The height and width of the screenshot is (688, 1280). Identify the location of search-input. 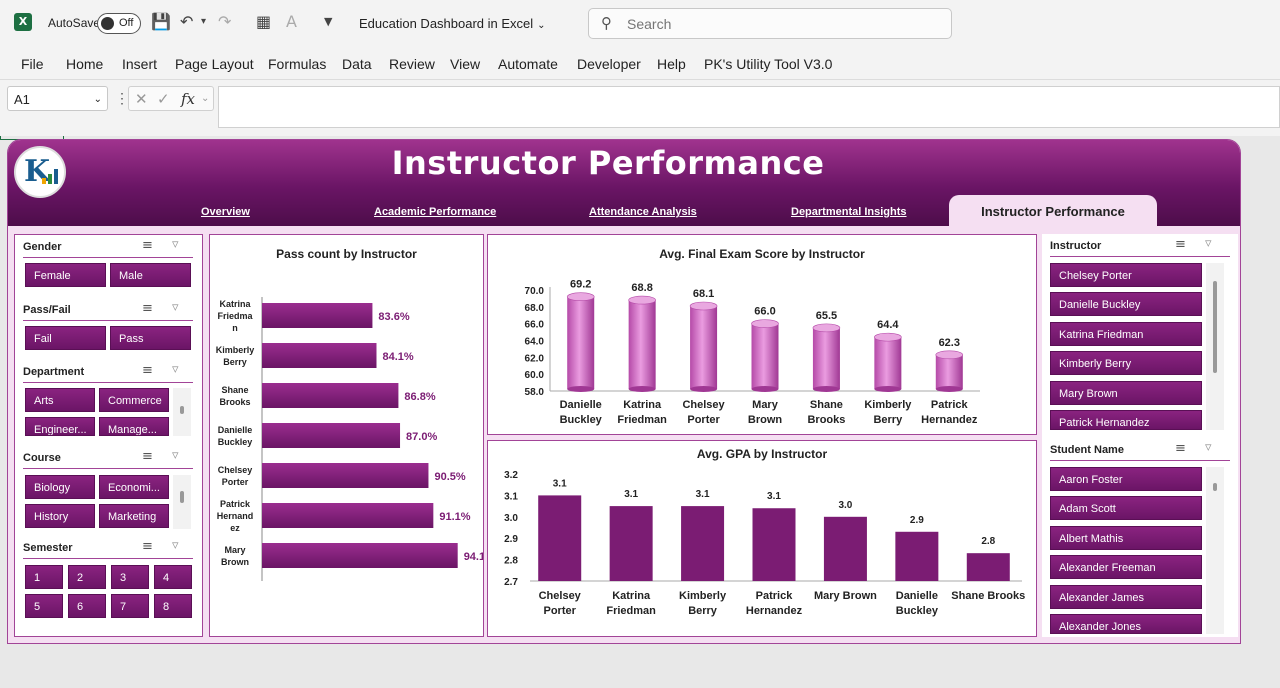
(777, 24).